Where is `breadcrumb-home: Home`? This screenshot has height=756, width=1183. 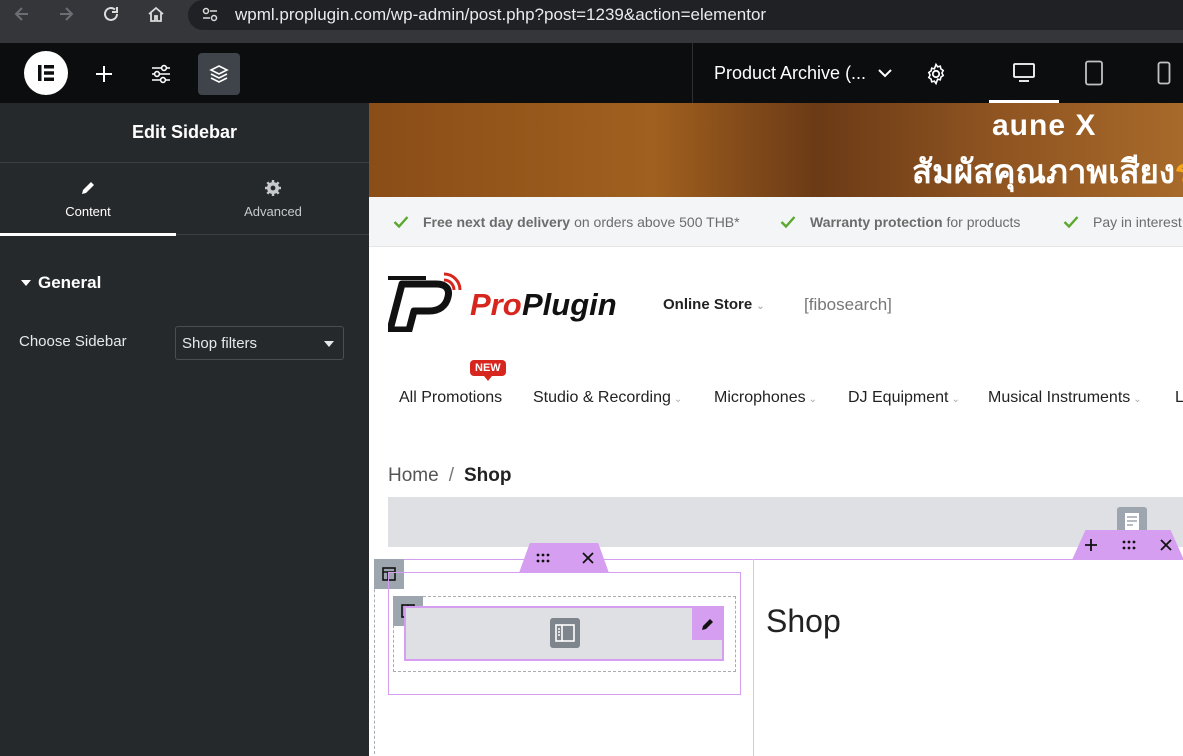
breadcrumb-home: Home is located at coordinates (413, 475).